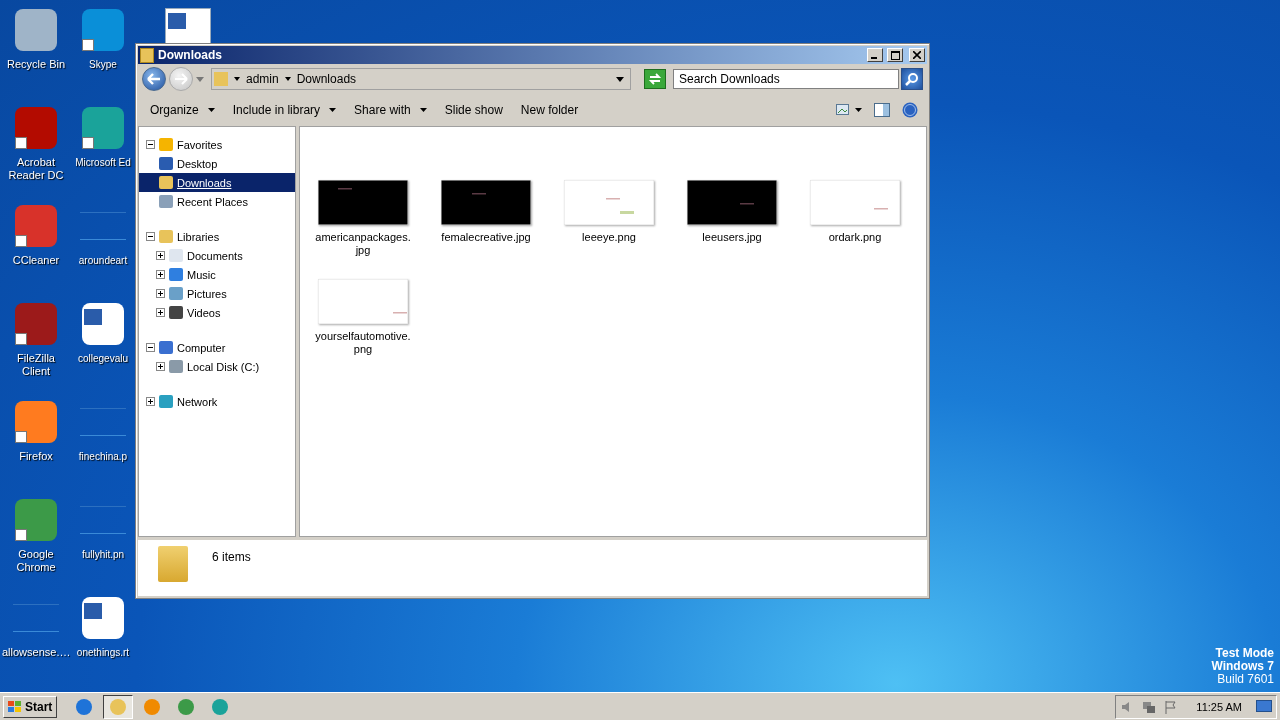 This screenshot has width=1280, height=720. I want to click on arrow-left-icon, so click(154, 79).